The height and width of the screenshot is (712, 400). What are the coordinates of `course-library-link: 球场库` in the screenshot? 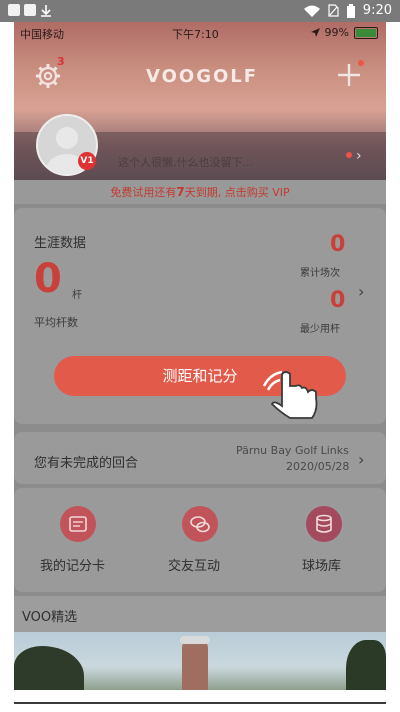 It's located at (321, 564).